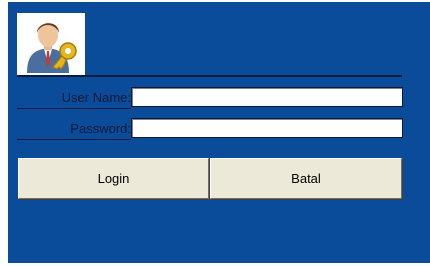  I want to click on password-divider, so click(74, 139).